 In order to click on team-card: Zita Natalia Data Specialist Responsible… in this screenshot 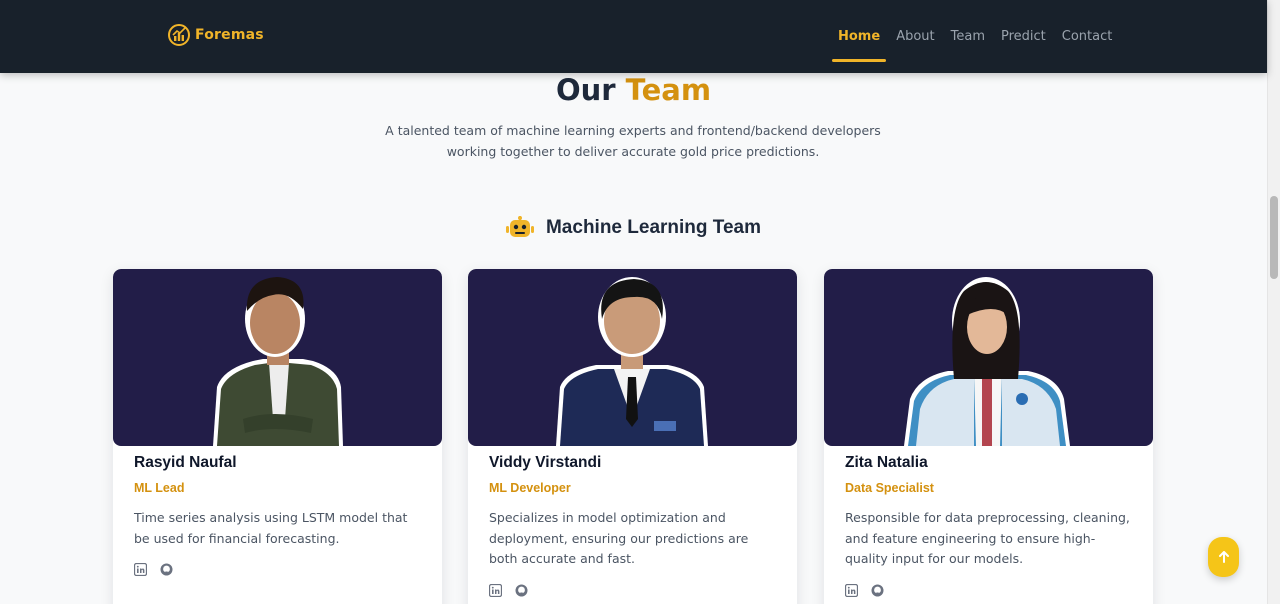, I will do `click(988, 436)`.